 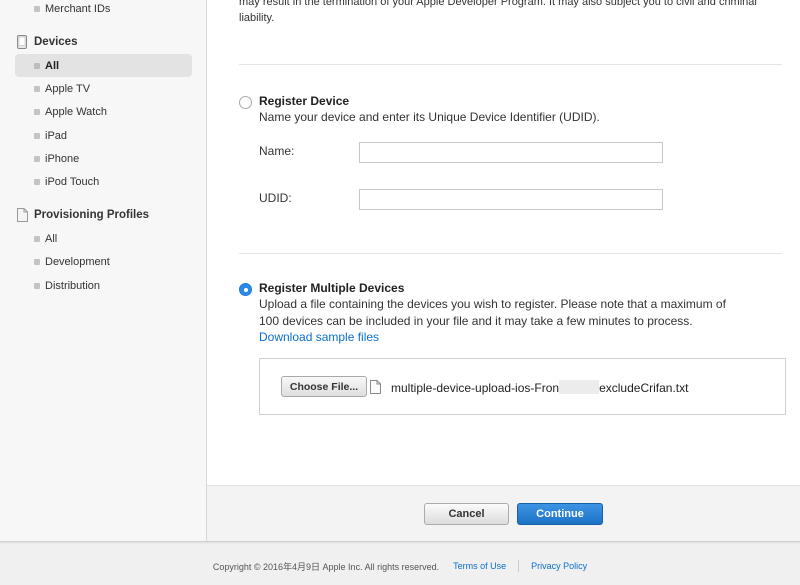 I want to click on sidebar-item-devices-all: All, so click(x=103, y=65).